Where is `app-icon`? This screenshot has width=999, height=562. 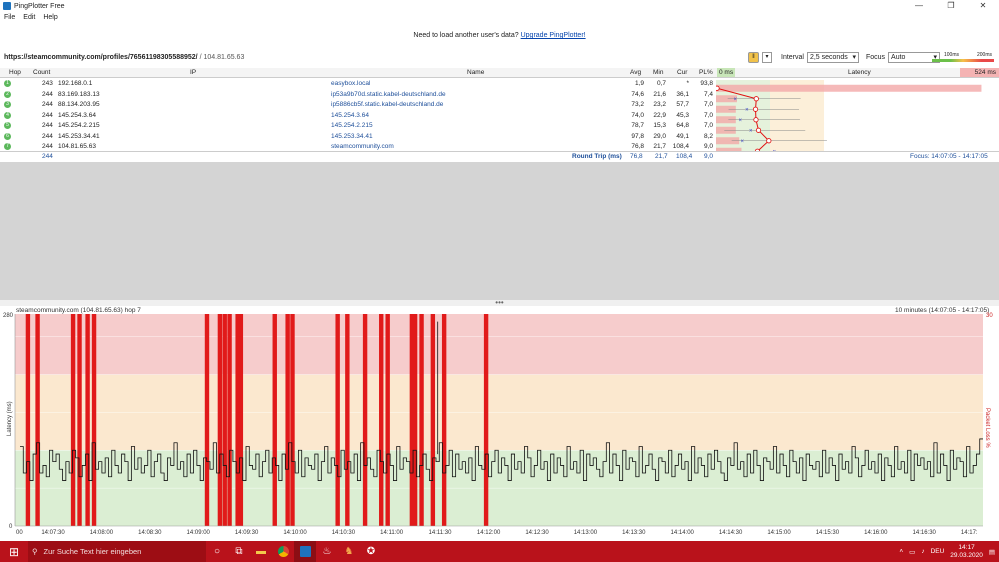 app-icon is located at coordinates (7, 6).